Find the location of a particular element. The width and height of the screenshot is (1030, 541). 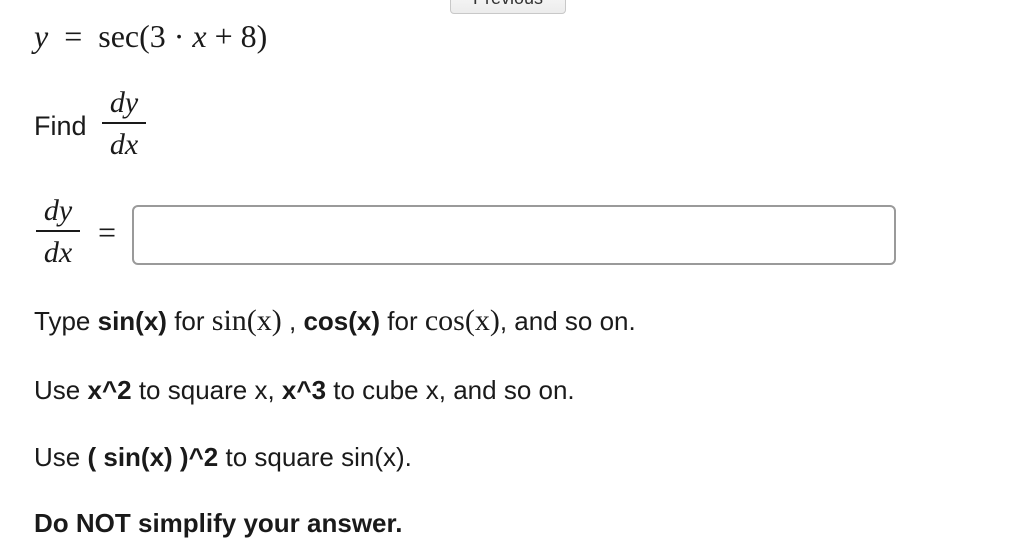

equation-var: x is located at coordinates (199, 36).